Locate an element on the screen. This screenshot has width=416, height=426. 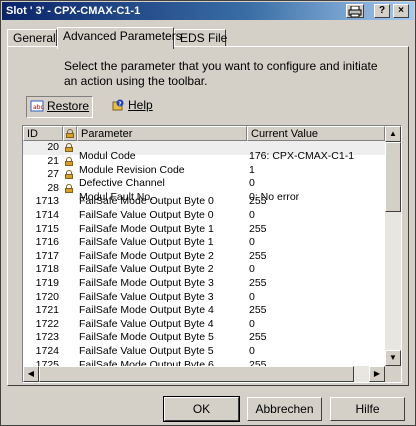
row-id: 1721 is located at coordinates (47, 310).